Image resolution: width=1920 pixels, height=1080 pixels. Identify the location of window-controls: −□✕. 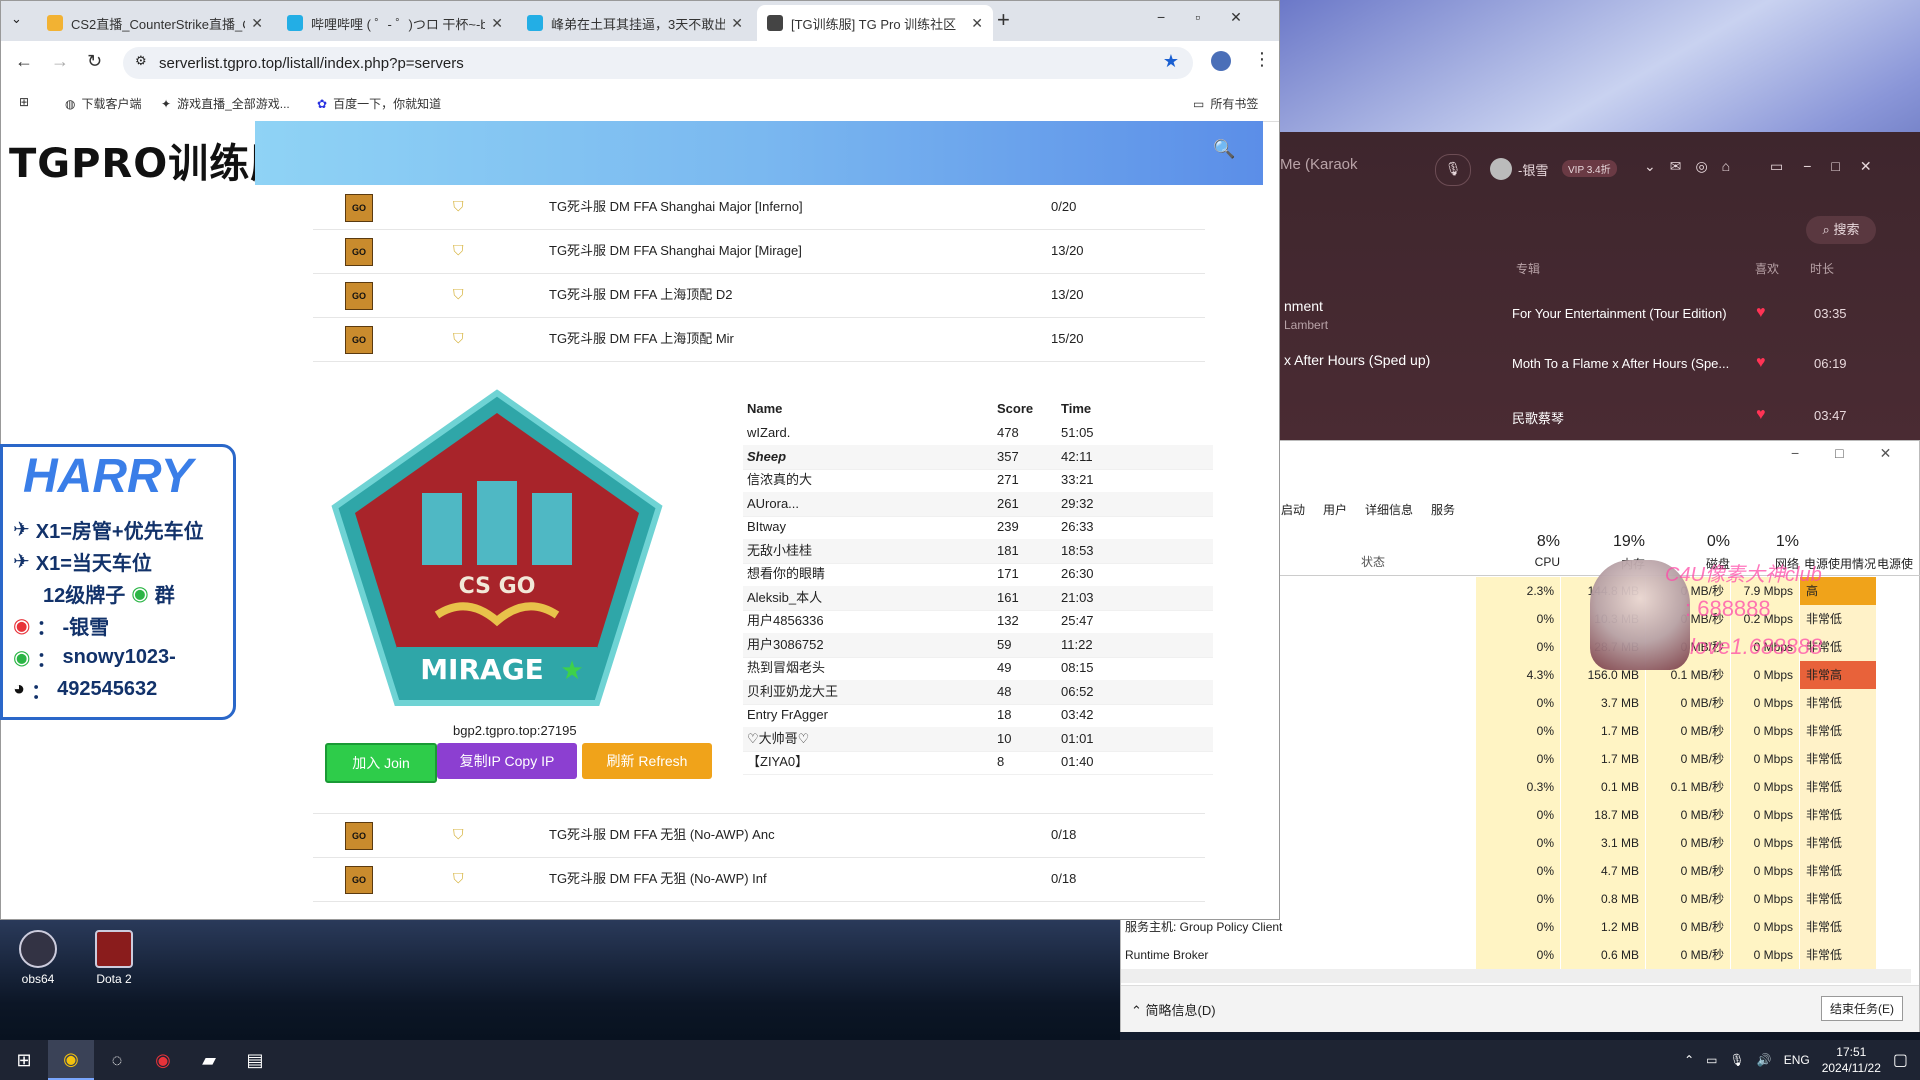
(1855, 453).